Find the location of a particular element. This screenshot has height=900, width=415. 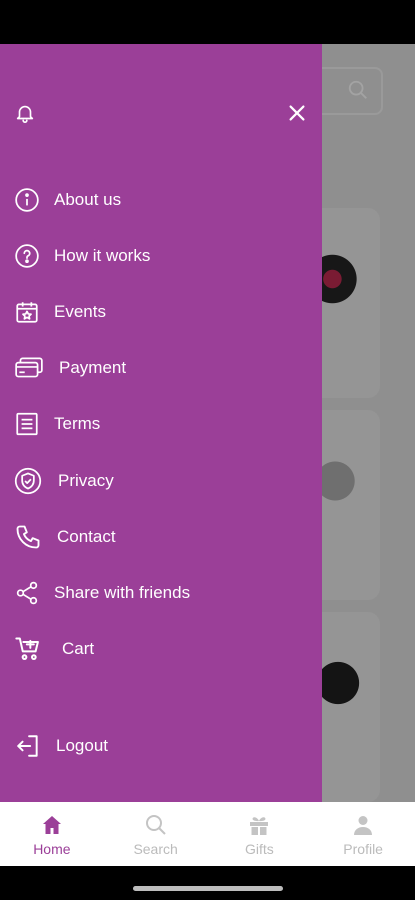

profile-icon is located at coordinates (363, 824).